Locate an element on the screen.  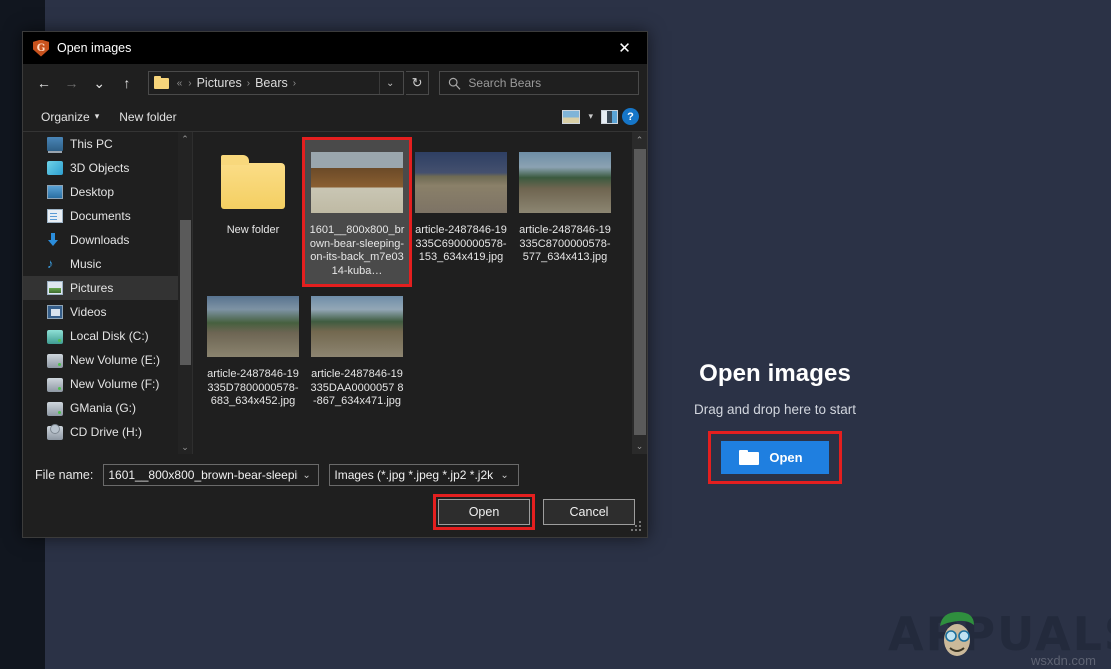
sidebar-item-local-disk-c: Local Disk (C:) is located at coordinates (107, 336).